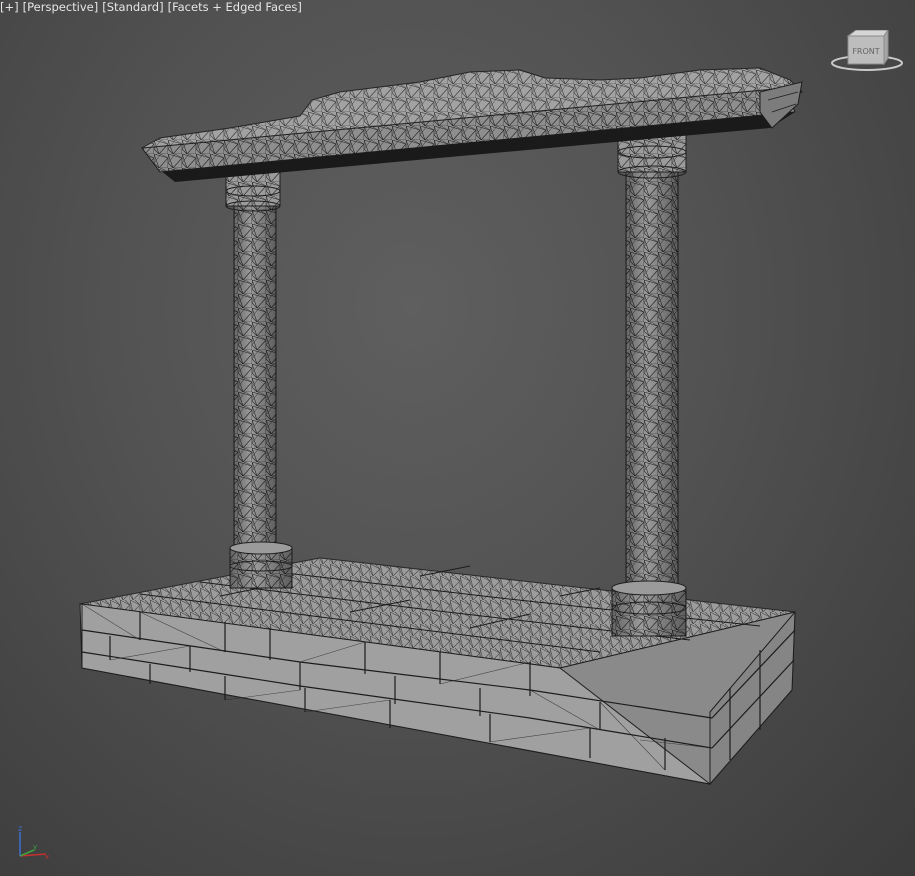 Image resolution: width=915 pixels, height=876 pixels. I want to click on viewcube-face-label: FRONT, so click(865, 51).